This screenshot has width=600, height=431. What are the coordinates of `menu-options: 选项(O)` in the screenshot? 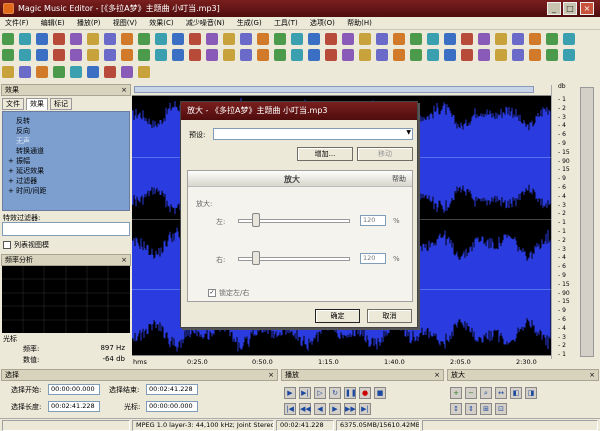 It's located at (322, 23).